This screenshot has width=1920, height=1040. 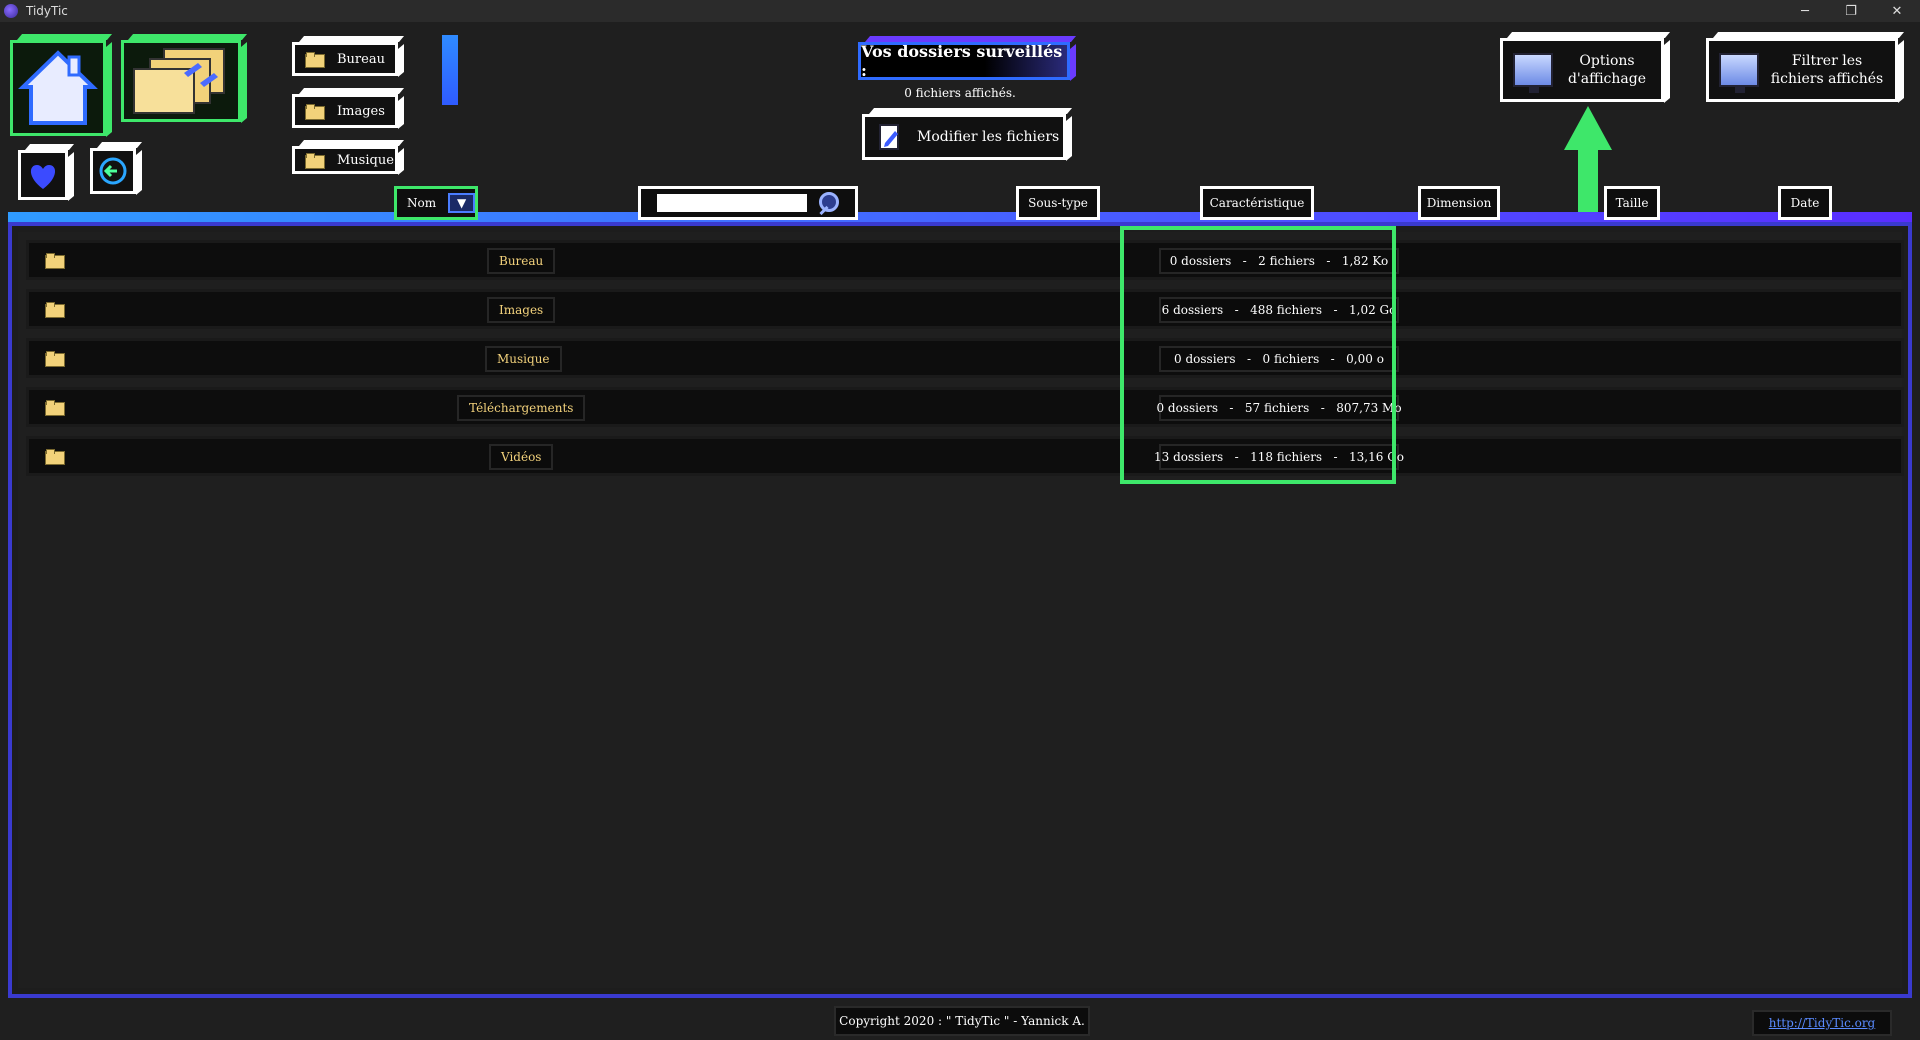 What do you see at coordinates (988, 137) in the screenshot?
I see `modify-files-label: Modifier les fichiers` at bounding box center [988, 137].